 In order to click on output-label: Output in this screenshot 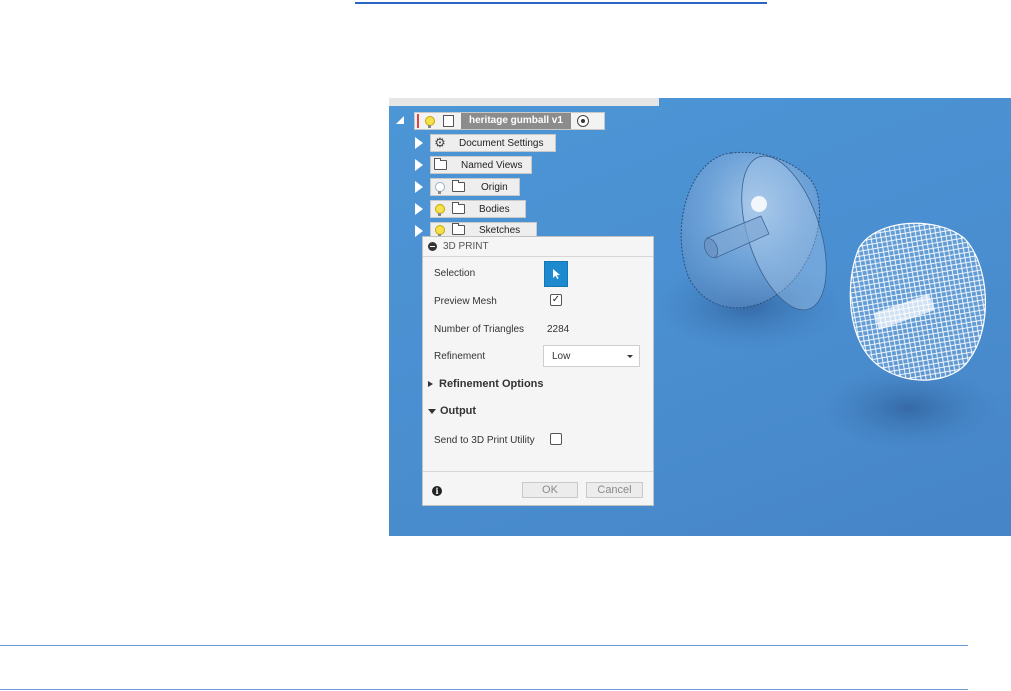, I will do `click(458, 411)`.